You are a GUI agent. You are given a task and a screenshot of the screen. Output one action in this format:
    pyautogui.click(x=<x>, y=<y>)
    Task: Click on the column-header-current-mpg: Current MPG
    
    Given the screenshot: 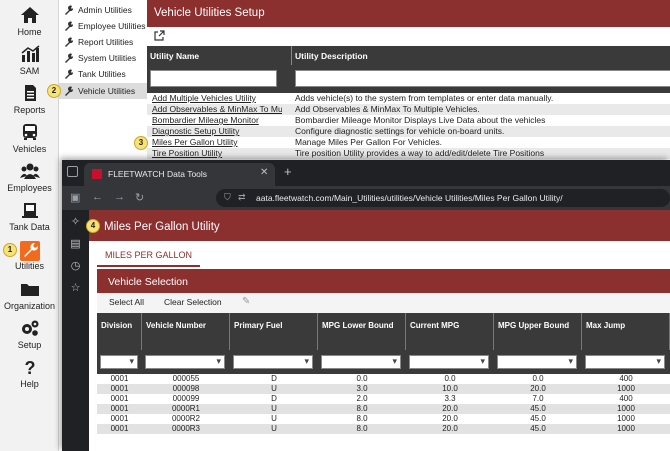 What is the action you would take?
    pyautogui.click(x=450, y=331)
    